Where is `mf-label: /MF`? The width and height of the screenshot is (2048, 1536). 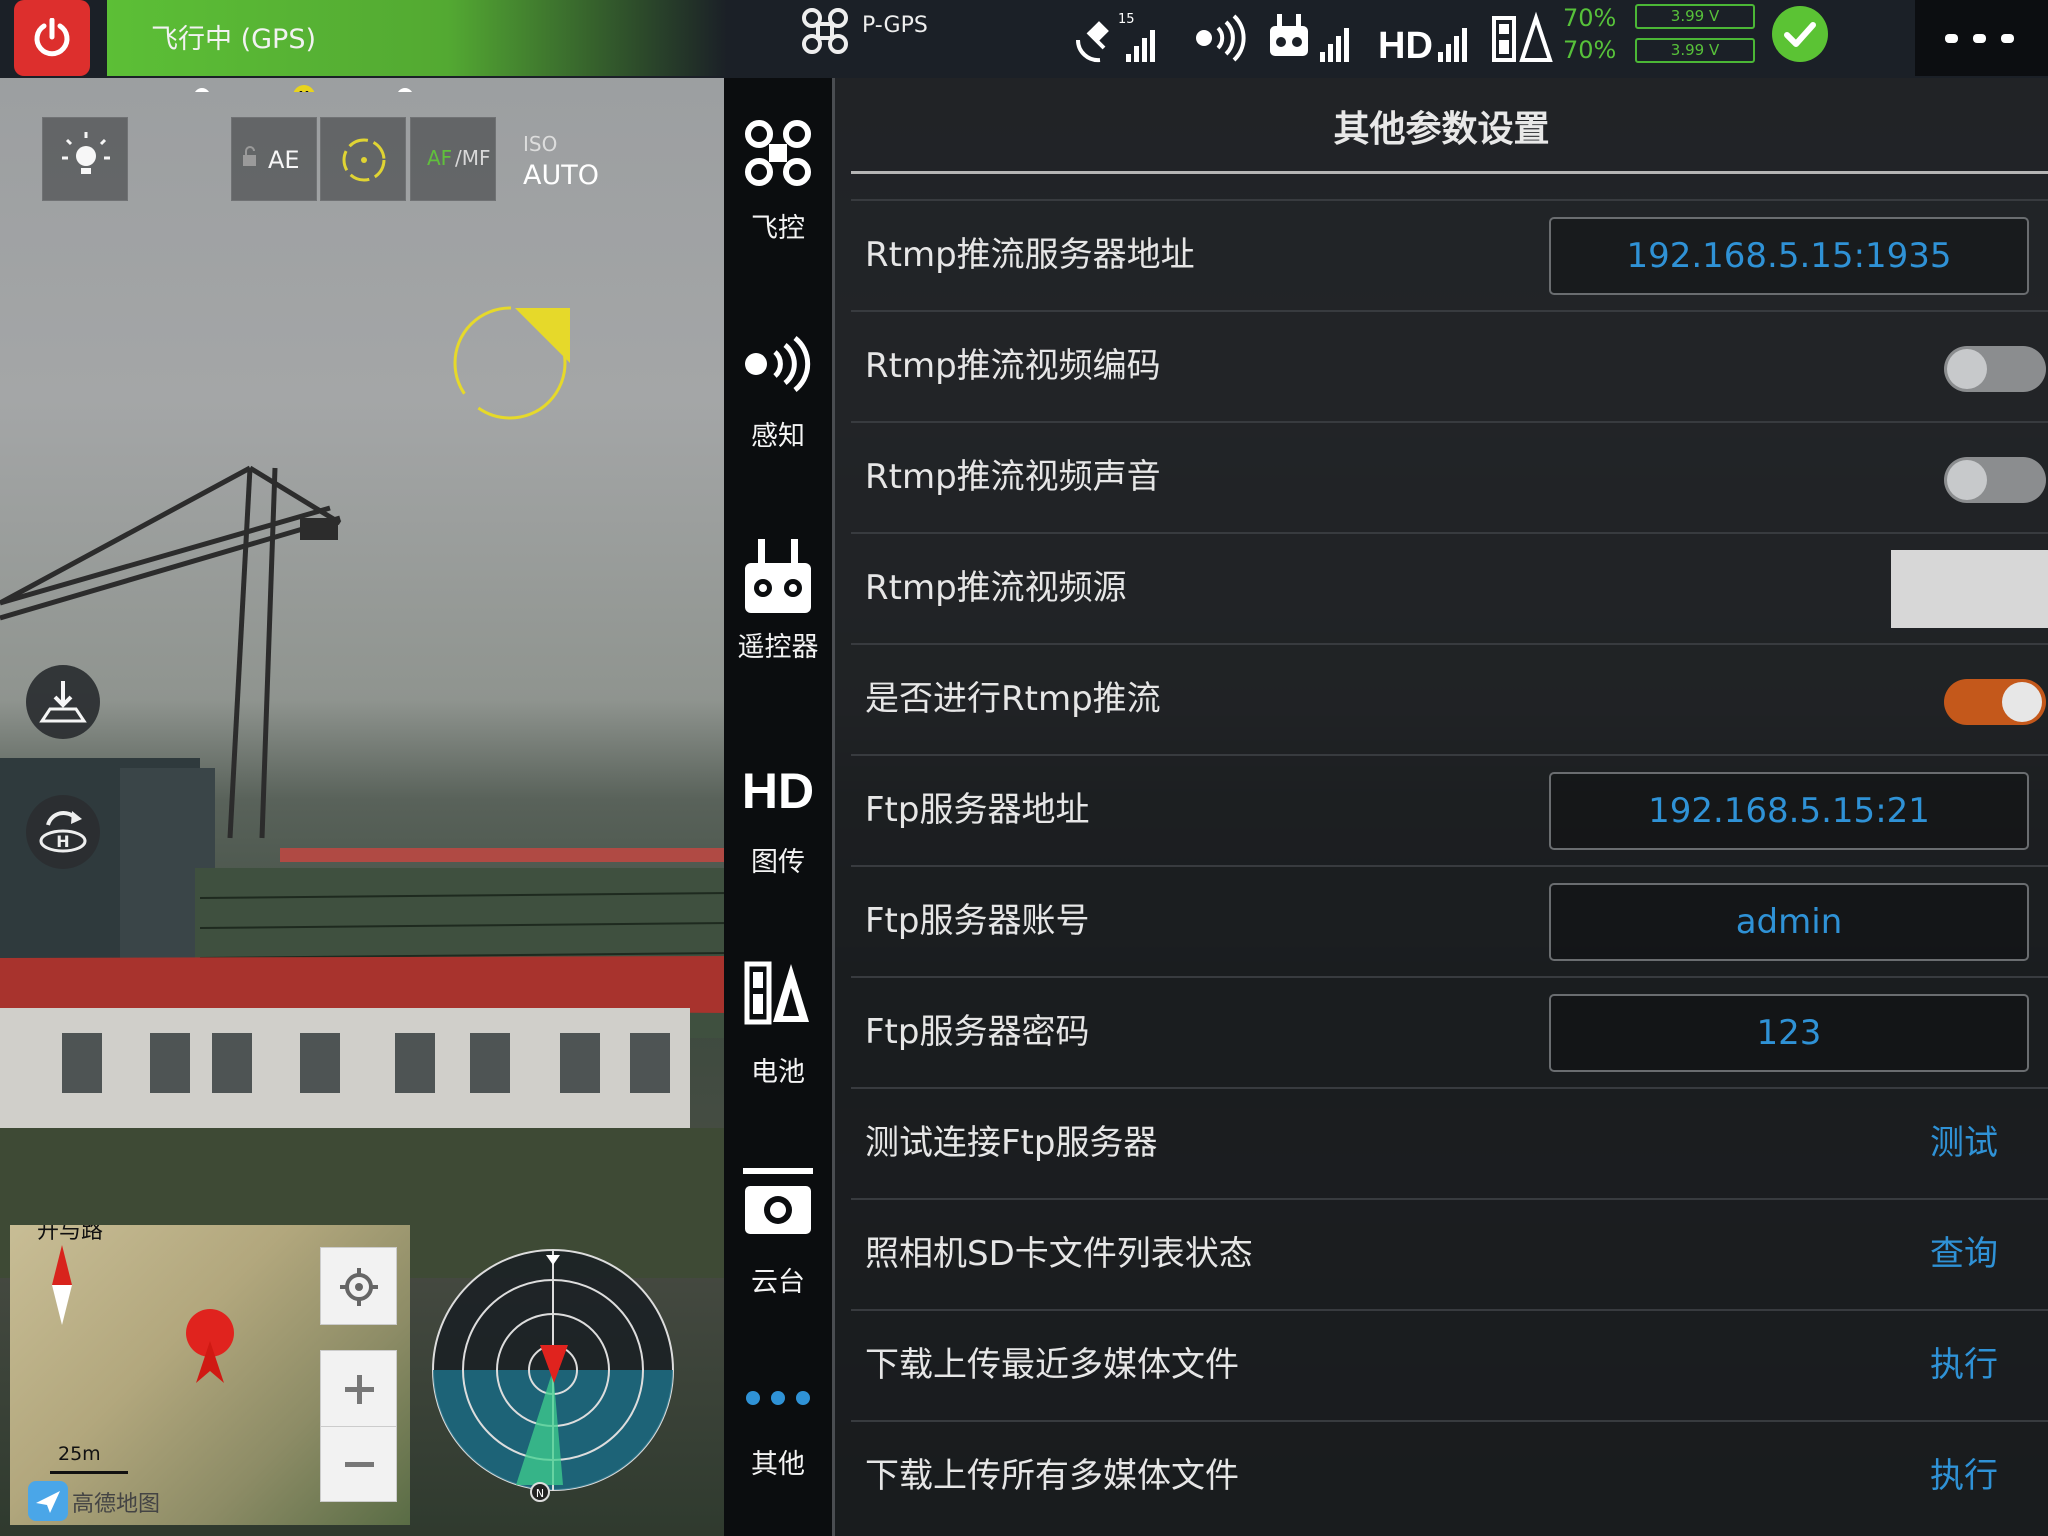
mf-label: /MF is located at coordinates (473, 158).